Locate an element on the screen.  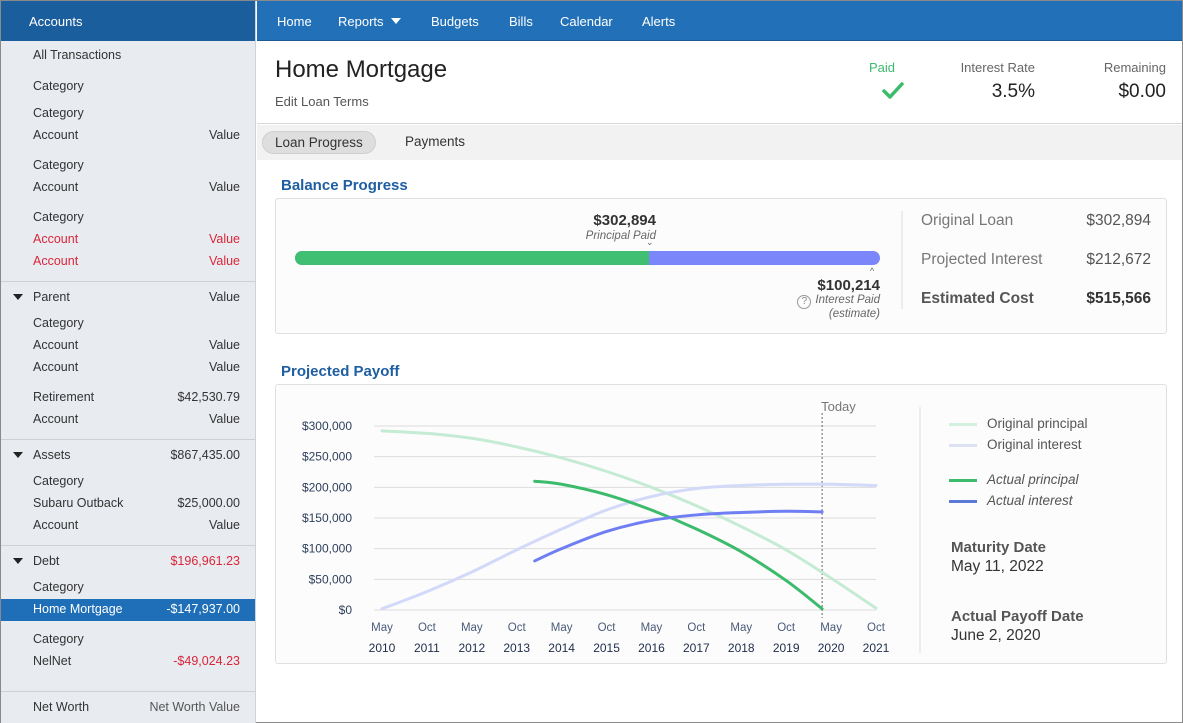
y-tick-label: $300,000 is located at coordinates (327, 426).